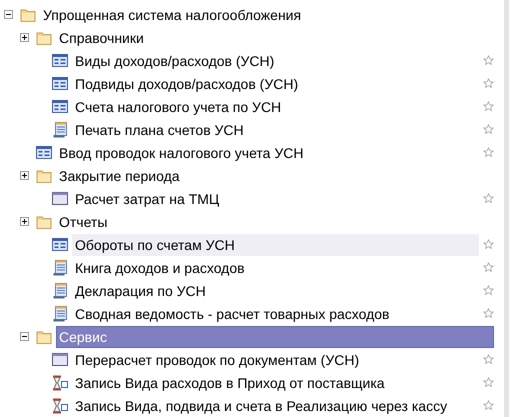  I want to click on tree-item: Справочники, so click(275, 37).